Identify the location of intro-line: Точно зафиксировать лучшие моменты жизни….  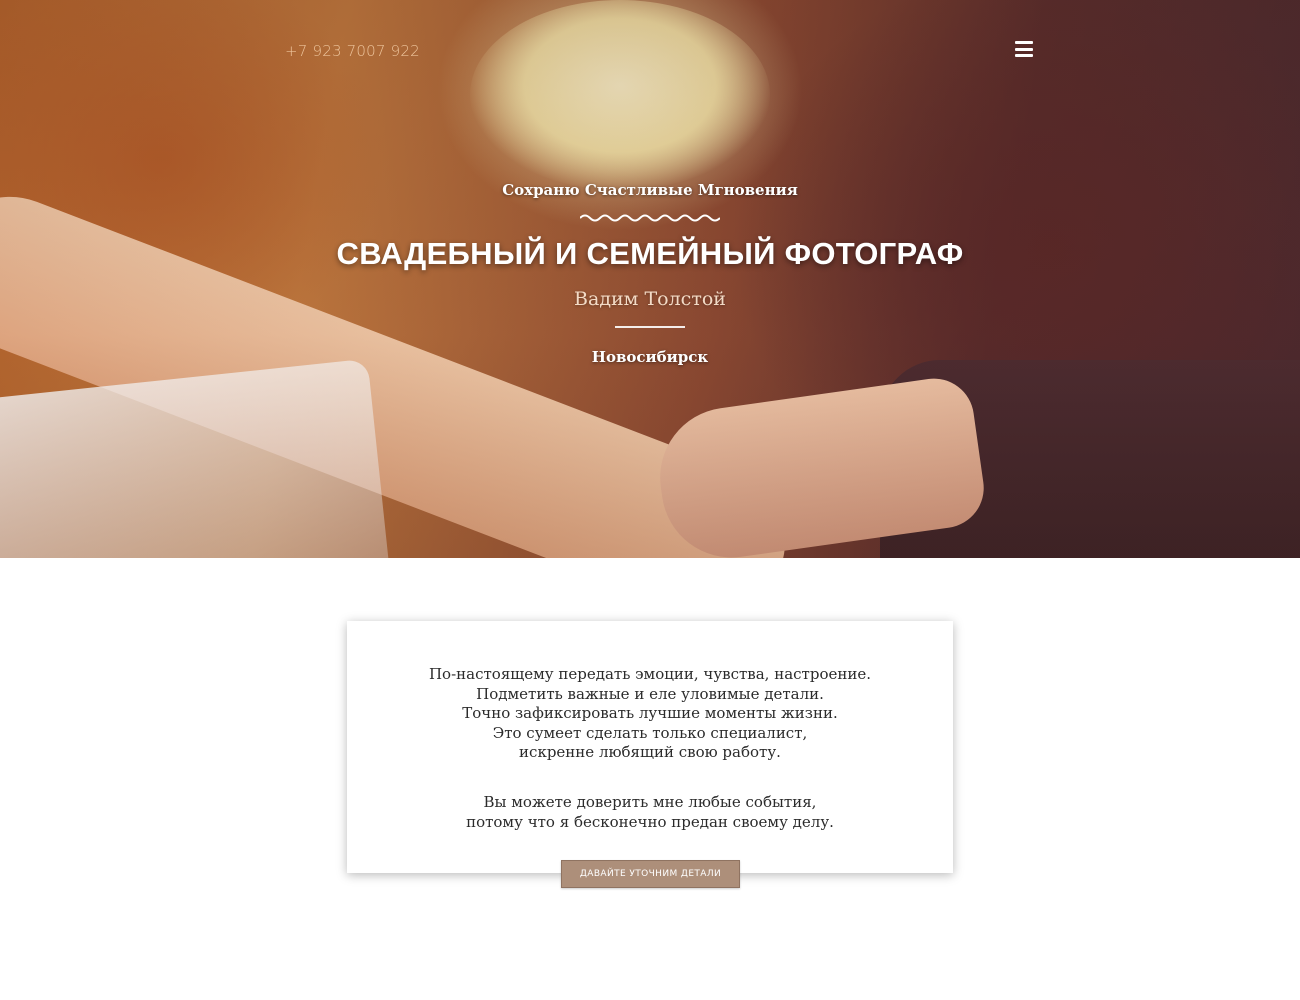
(650, 713).